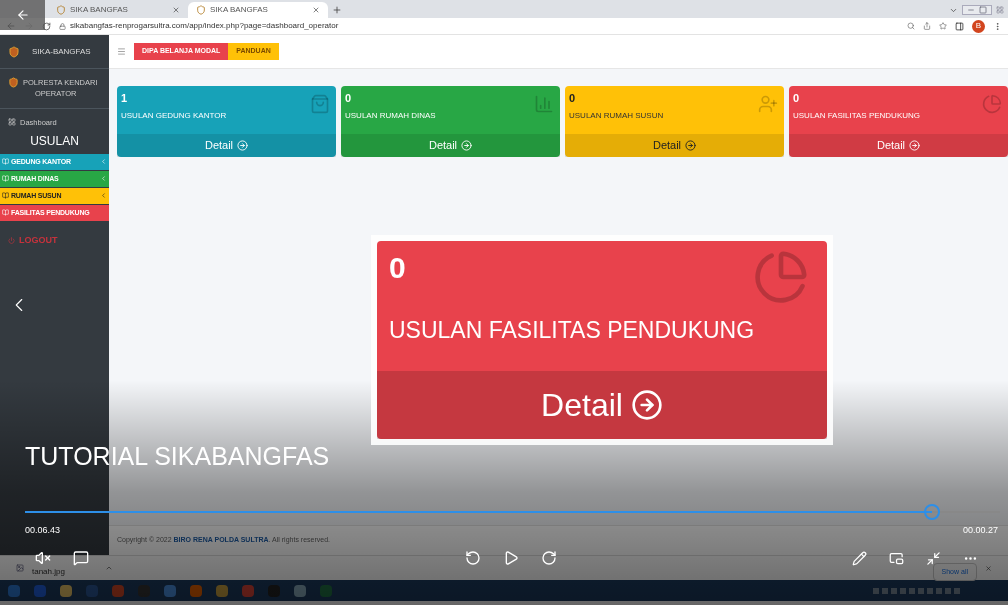 The height and width of the screenshot is (605, 1008). Describe the element at coordinates (977, 10) in the screenshot. I see `window-controls` at that location.